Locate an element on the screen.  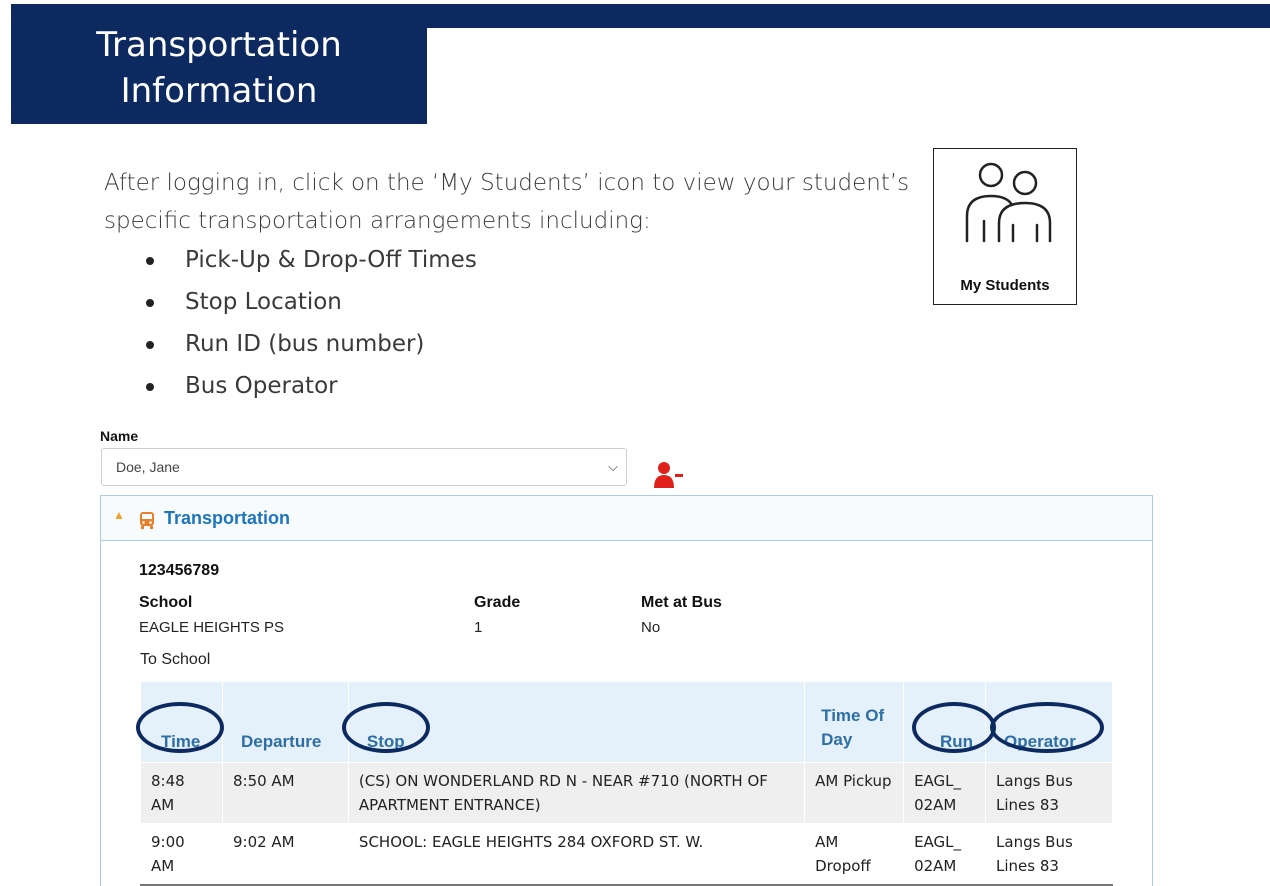
student-name-value: Doe, Jane is located at coordinates (148, 467).